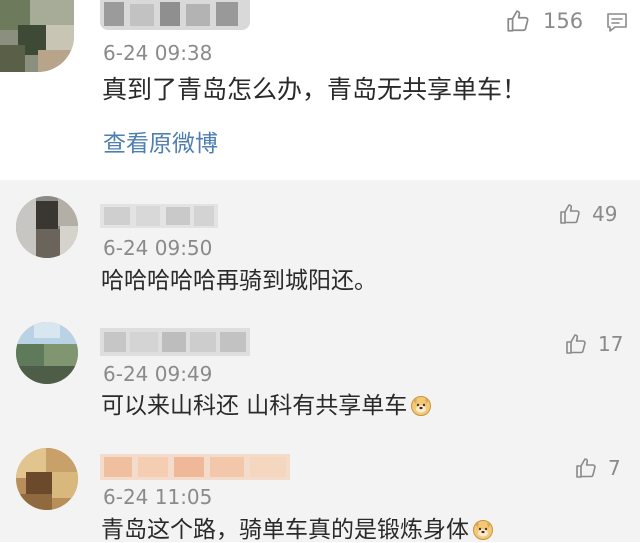 This screenshot has width=640, height=543. What do you see at coordinates (605, 214) in the screenshot?
I see `like-count: 49` at bounding box center [605, 214].